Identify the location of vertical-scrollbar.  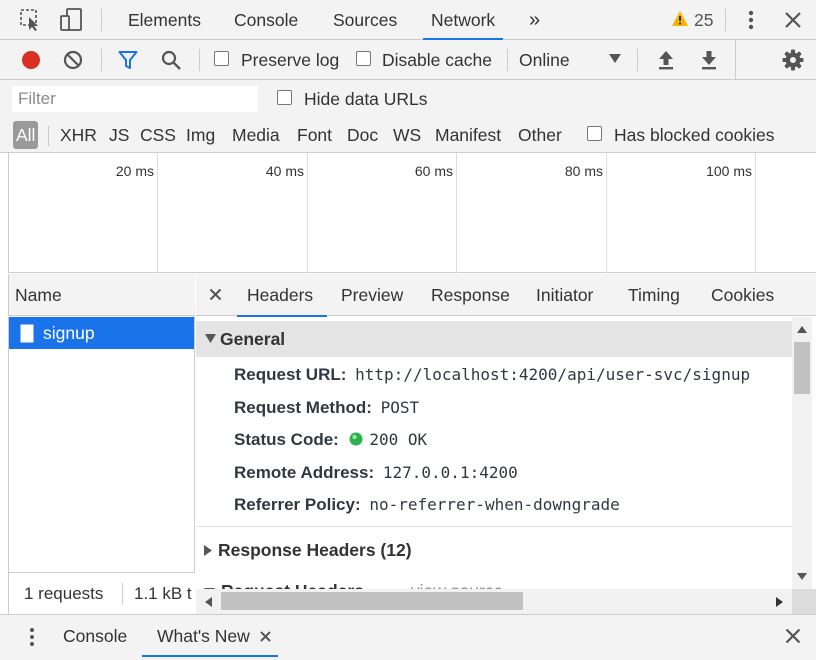
(802, 453).